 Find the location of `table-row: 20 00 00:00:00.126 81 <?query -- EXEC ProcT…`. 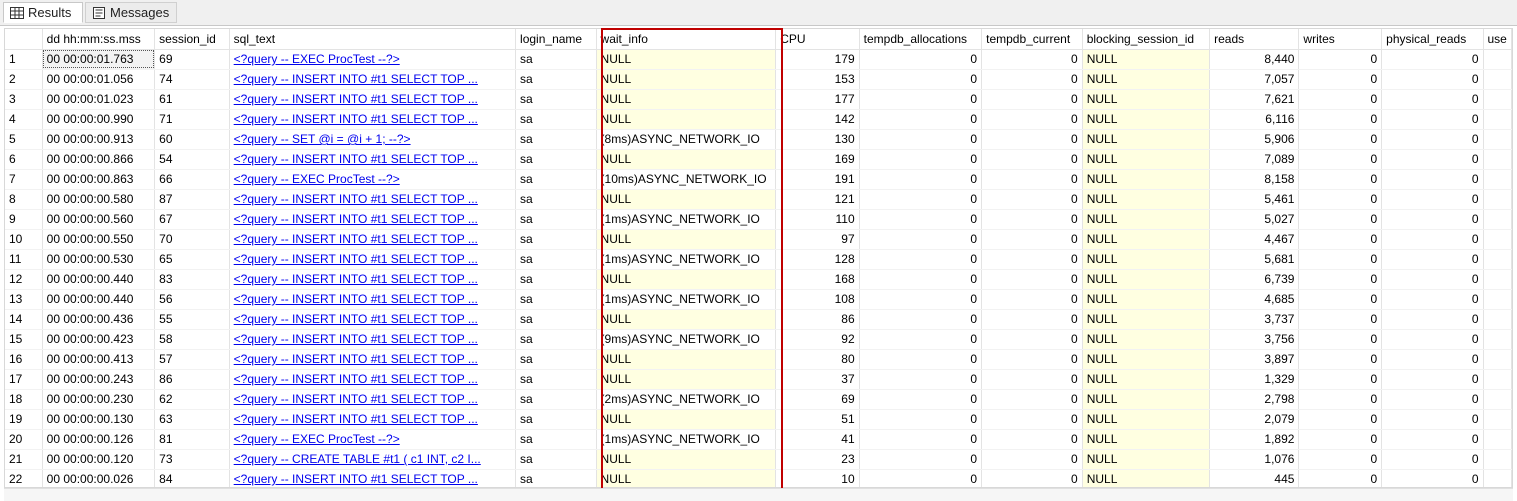

table-row: 20 00 00:00:00.126 81 <?query -- EXEC ProcT… is located at coordinates (758, 439).